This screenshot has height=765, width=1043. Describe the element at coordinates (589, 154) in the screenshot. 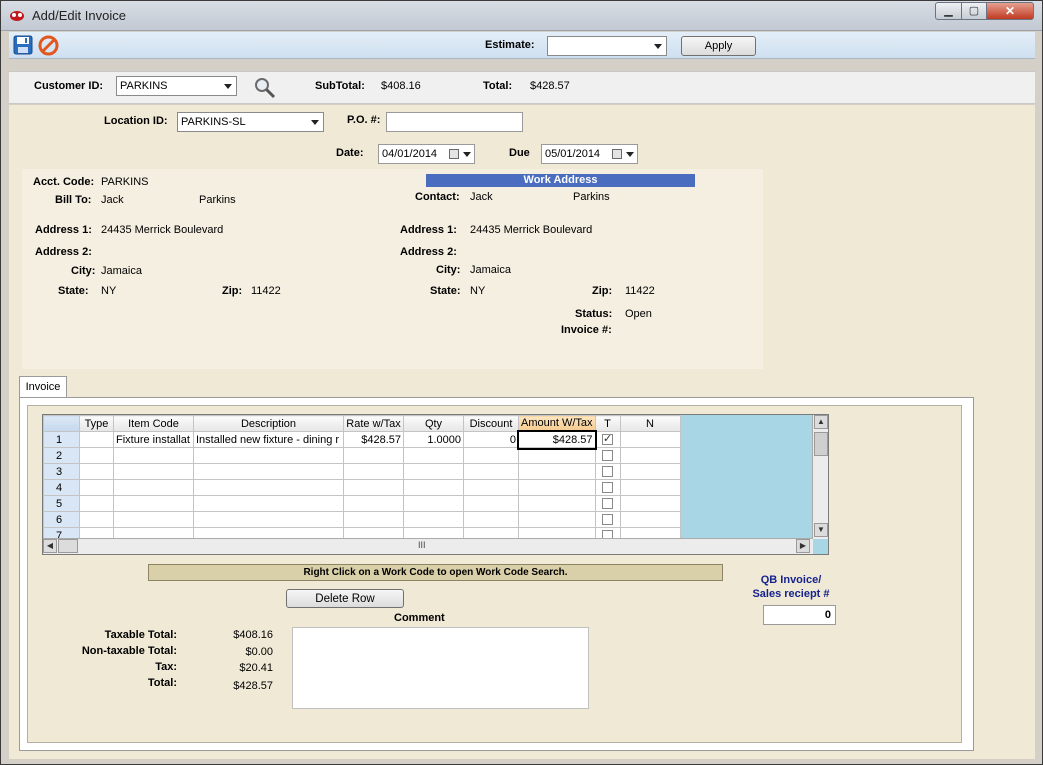

I see `due-date-field: 05/01/2014` at that location.